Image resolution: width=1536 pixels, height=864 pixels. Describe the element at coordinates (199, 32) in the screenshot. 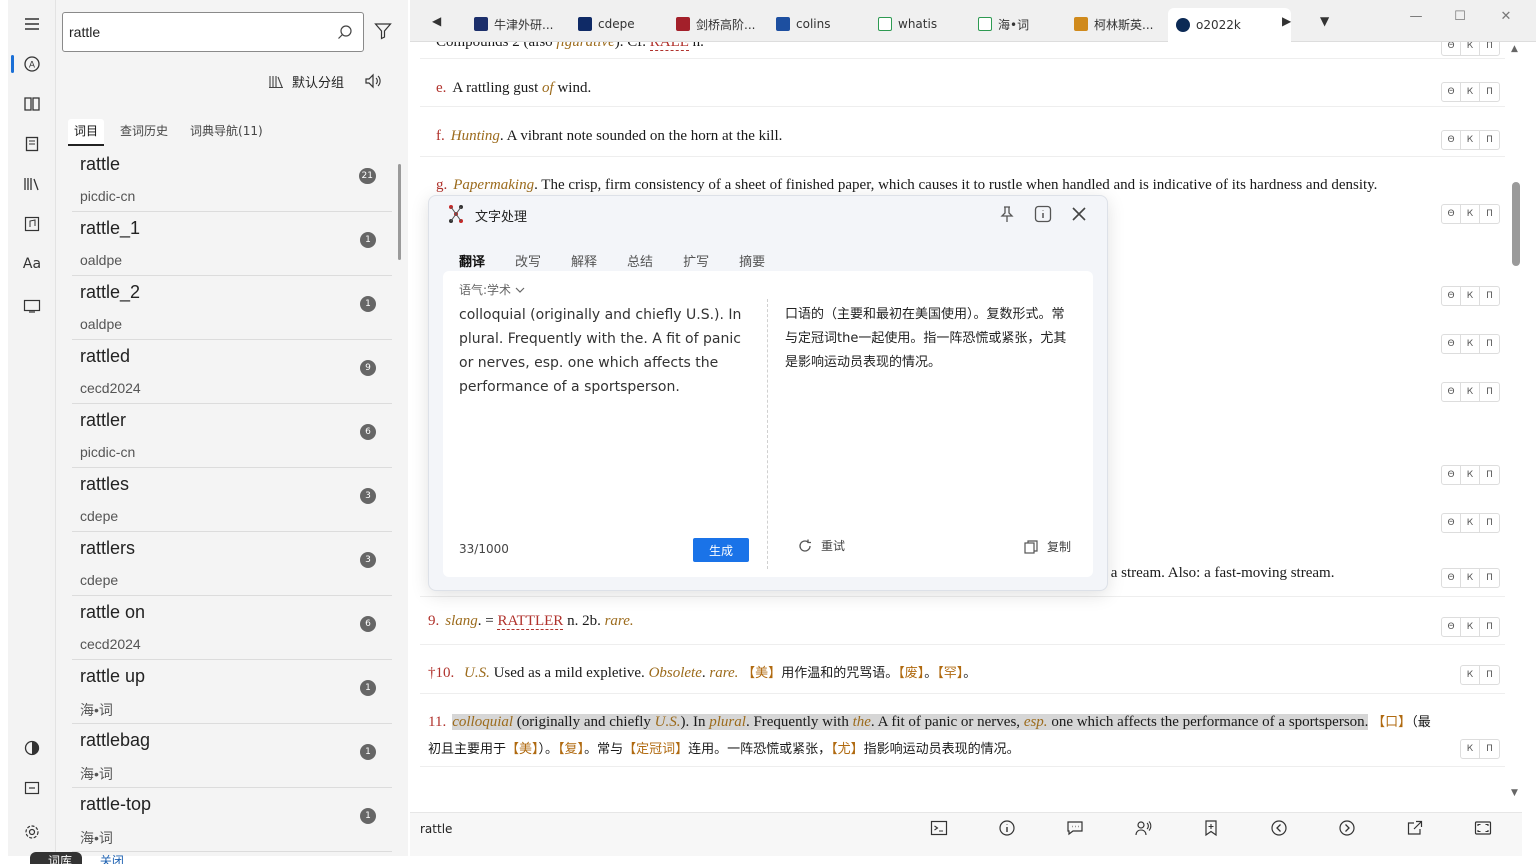

I see `search-input` at that location.